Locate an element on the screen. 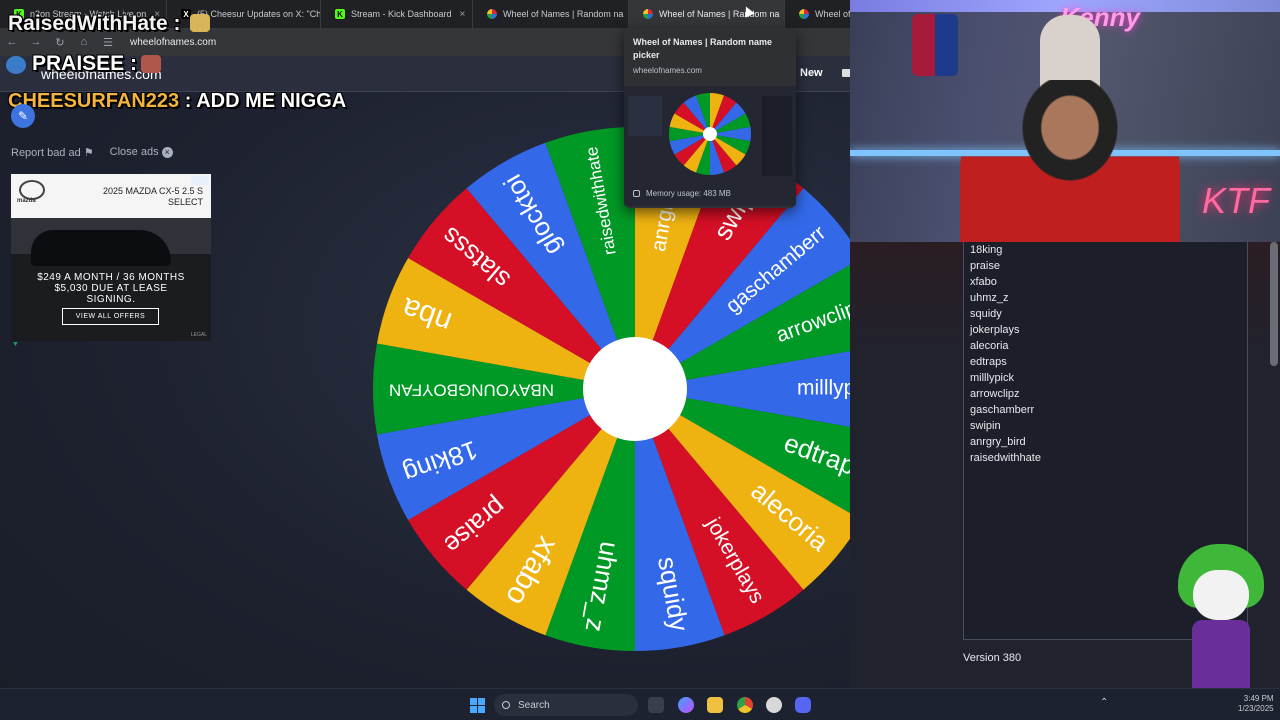 This screenshot has width=1280, height=720. tab-kick-dashboard: K Stream - Kick Dashboard × is located at coordinates (397, 14).